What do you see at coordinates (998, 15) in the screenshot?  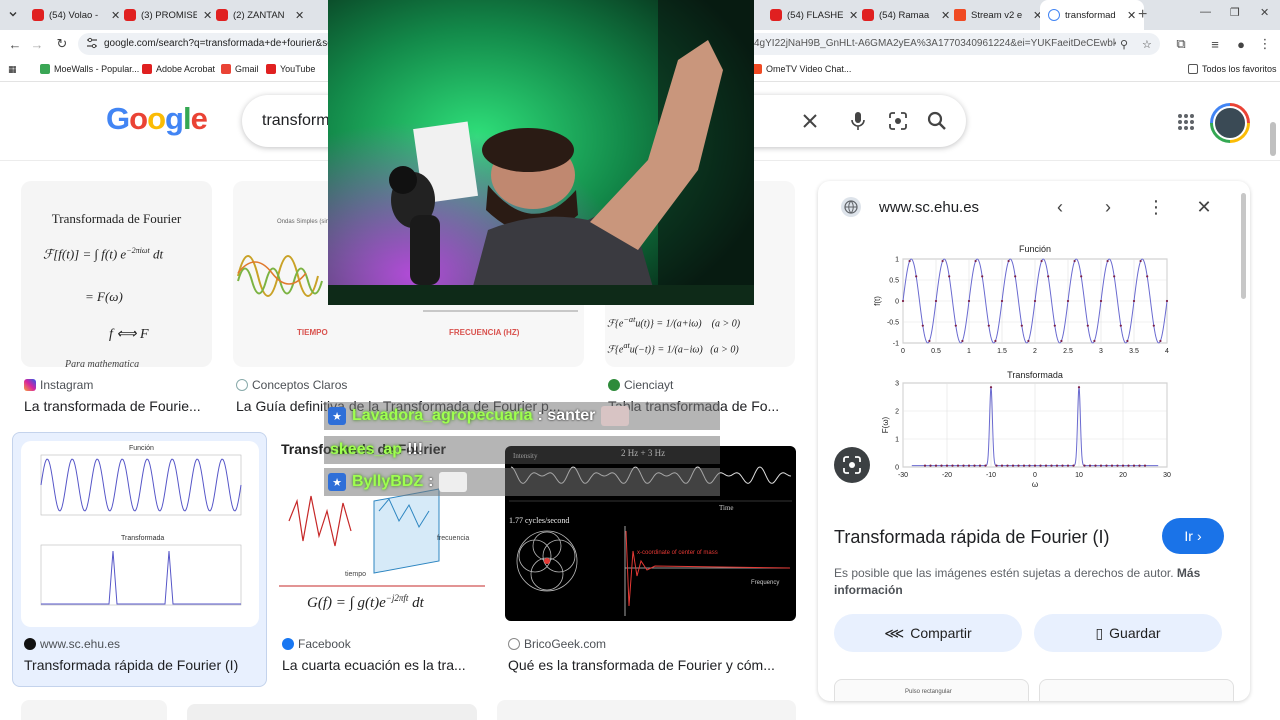 I see `tab-6: Stream v2 e ✕` at bounding box center [998, 15].